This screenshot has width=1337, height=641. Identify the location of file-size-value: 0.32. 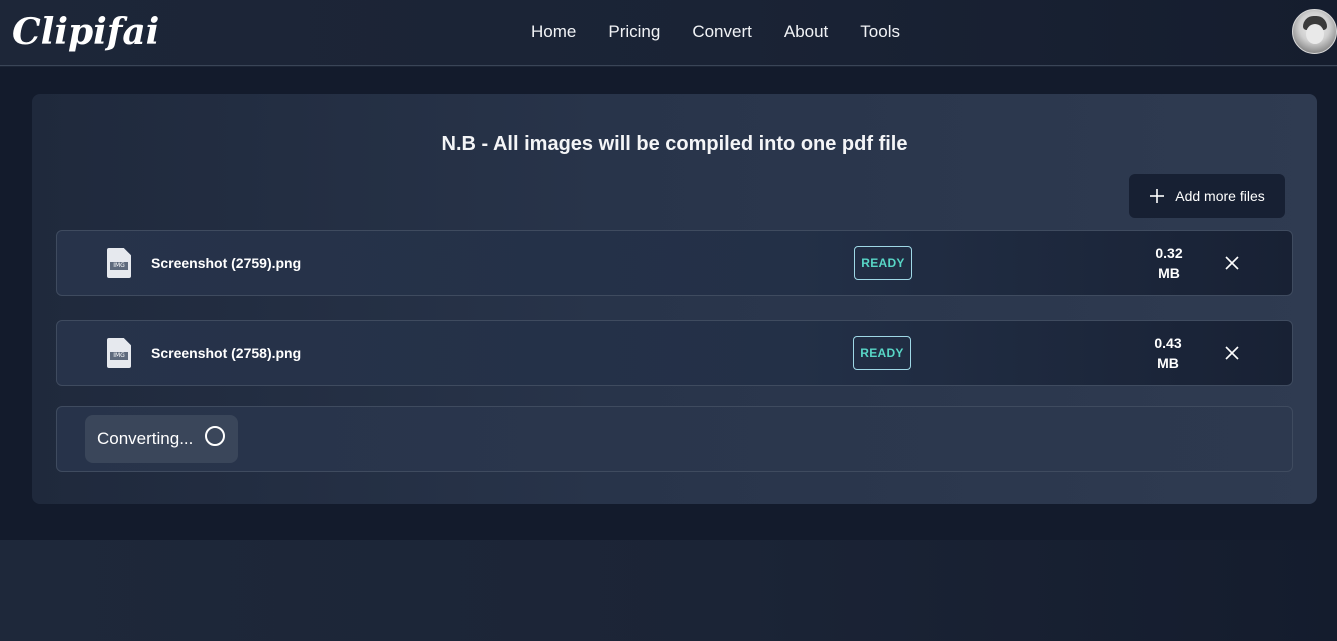
(1169, 253).